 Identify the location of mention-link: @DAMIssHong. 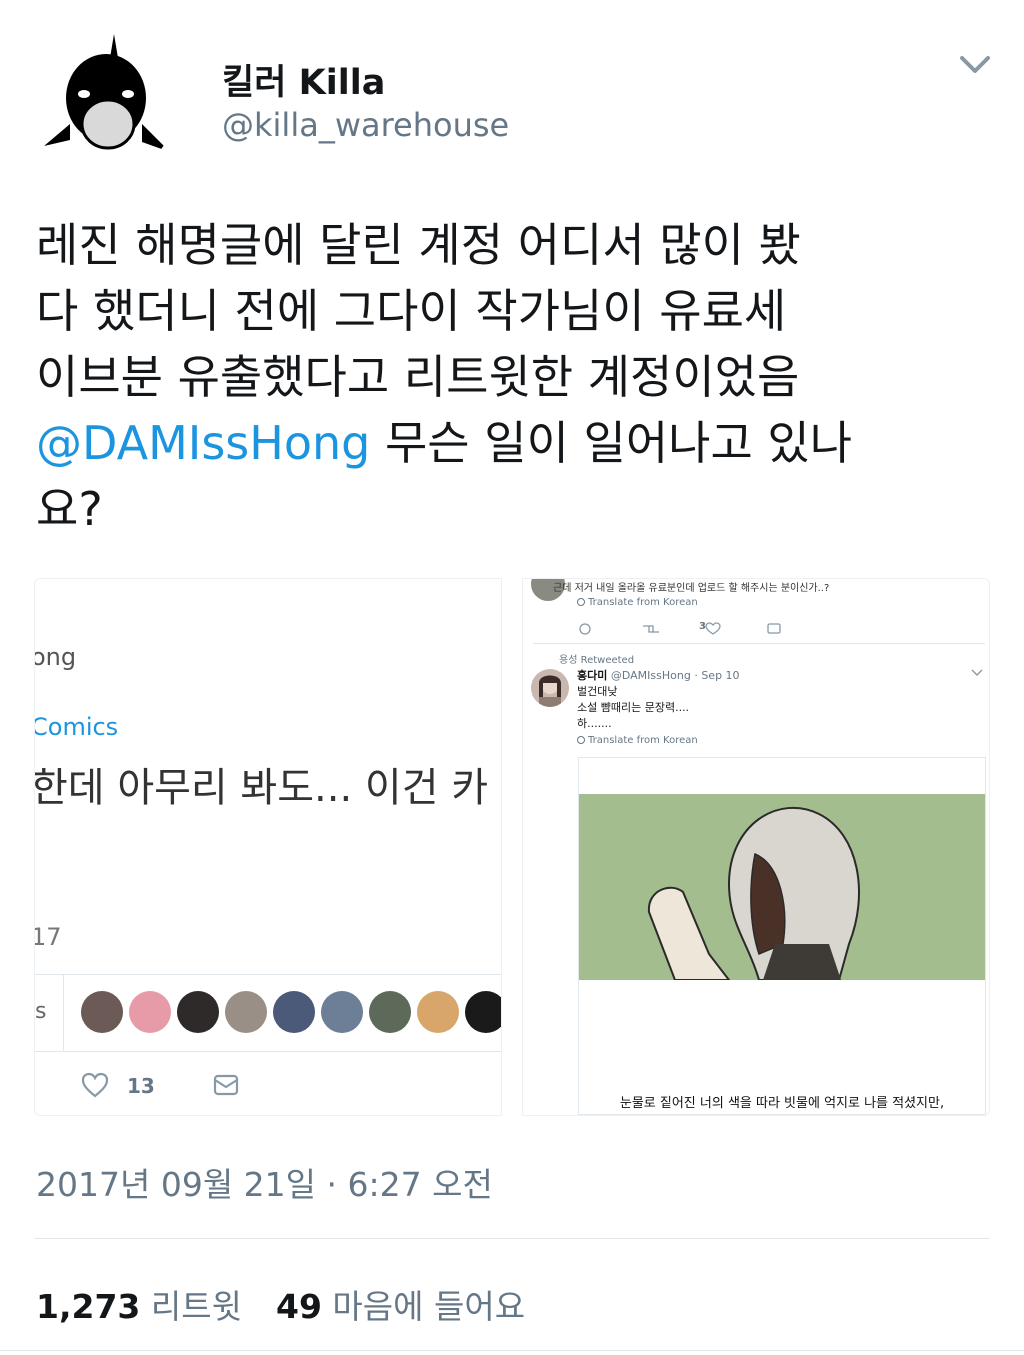
(203, 443).